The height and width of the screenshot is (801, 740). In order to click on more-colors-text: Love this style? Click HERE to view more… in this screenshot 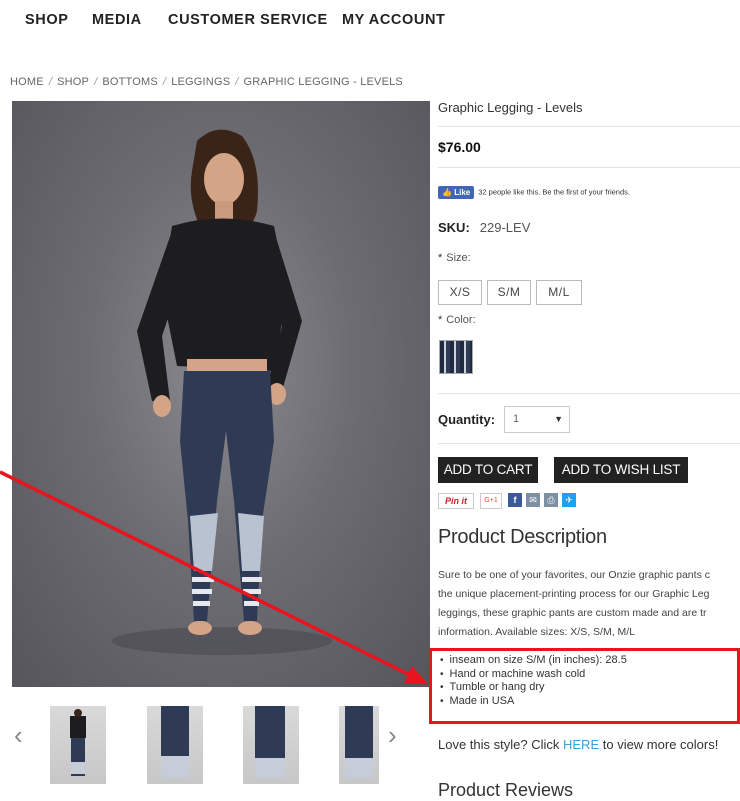, I will do `click(578, 744)`.